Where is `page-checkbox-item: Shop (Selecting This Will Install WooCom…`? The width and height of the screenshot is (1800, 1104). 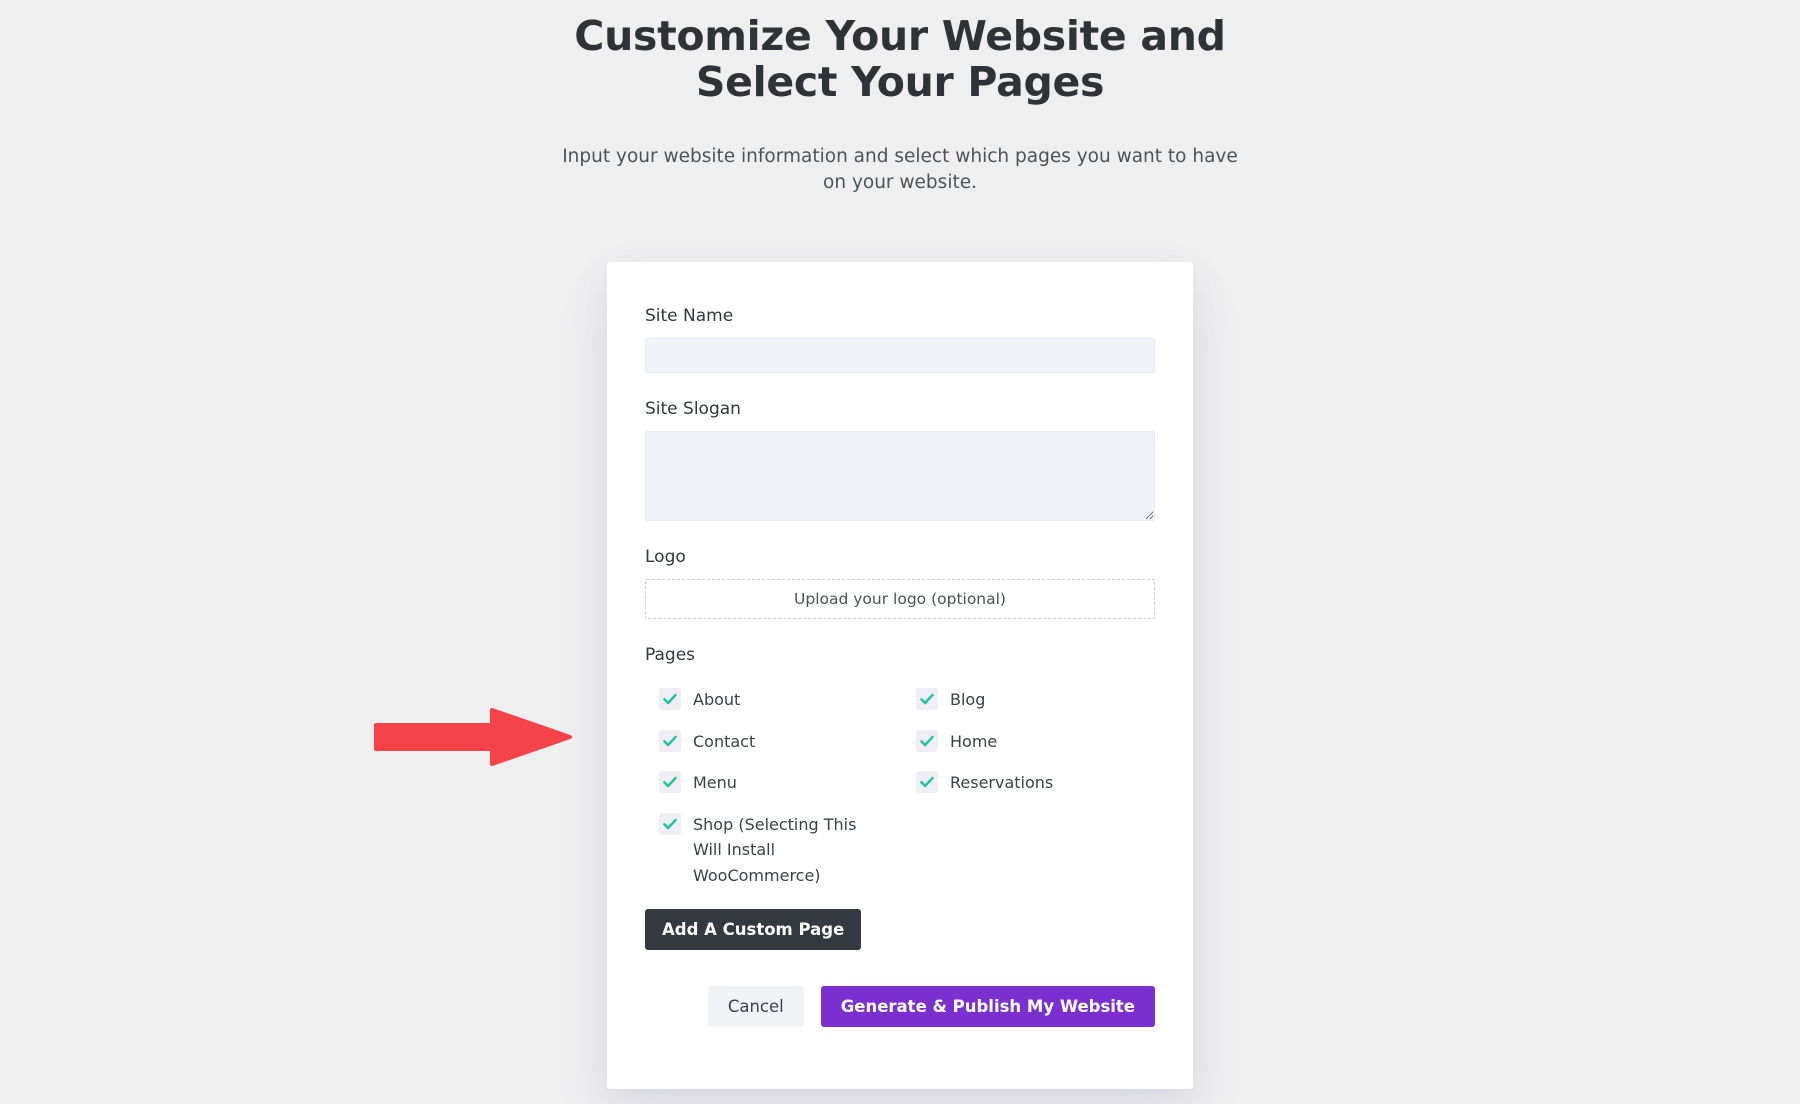 page-checkbox-item: Shop (Selecting This Will Install WooCom… is located at coordinates (778, 850).